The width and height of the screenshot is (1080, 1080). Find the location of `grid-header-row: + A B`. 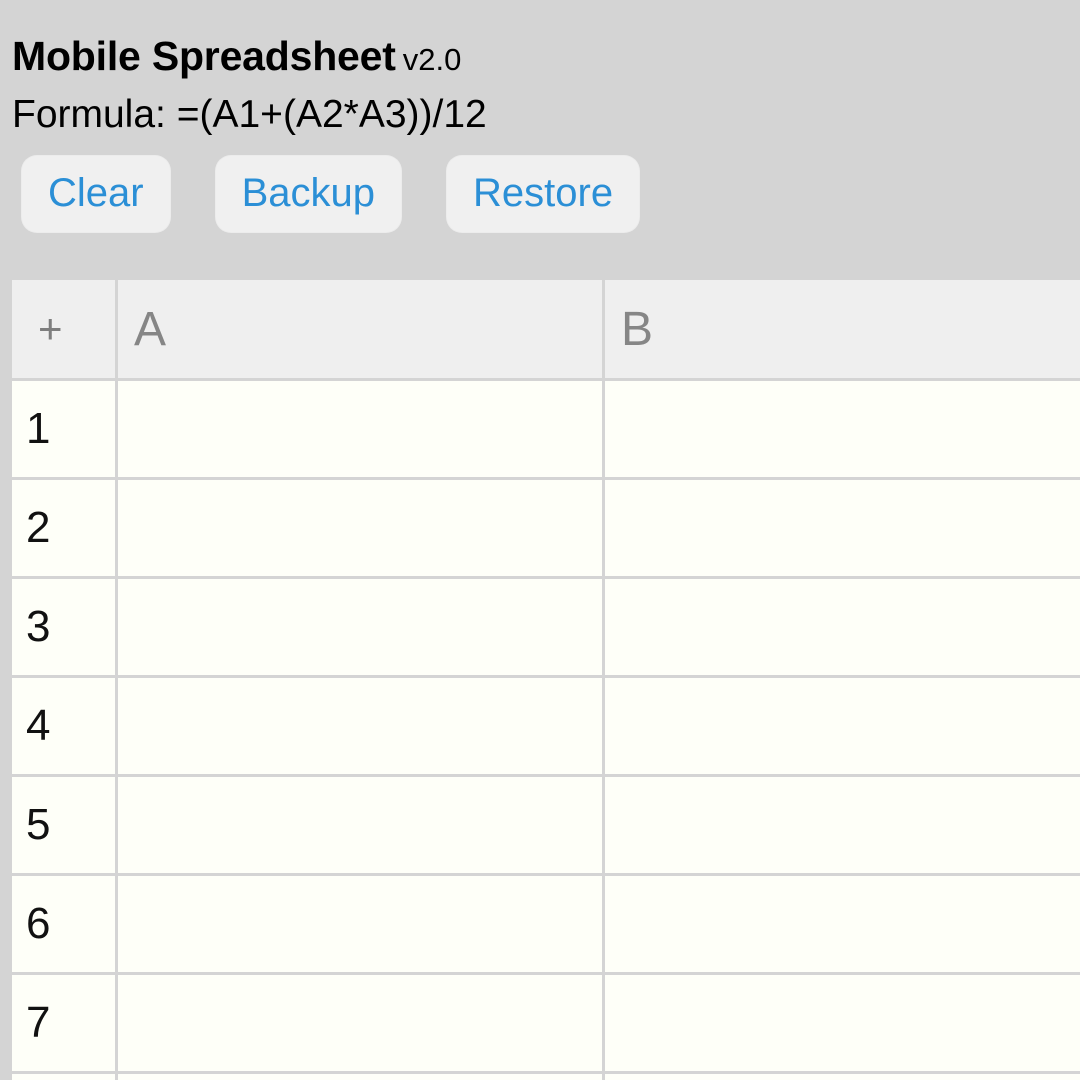

grid-header-row: + A B is located at coordinates (546, 329).